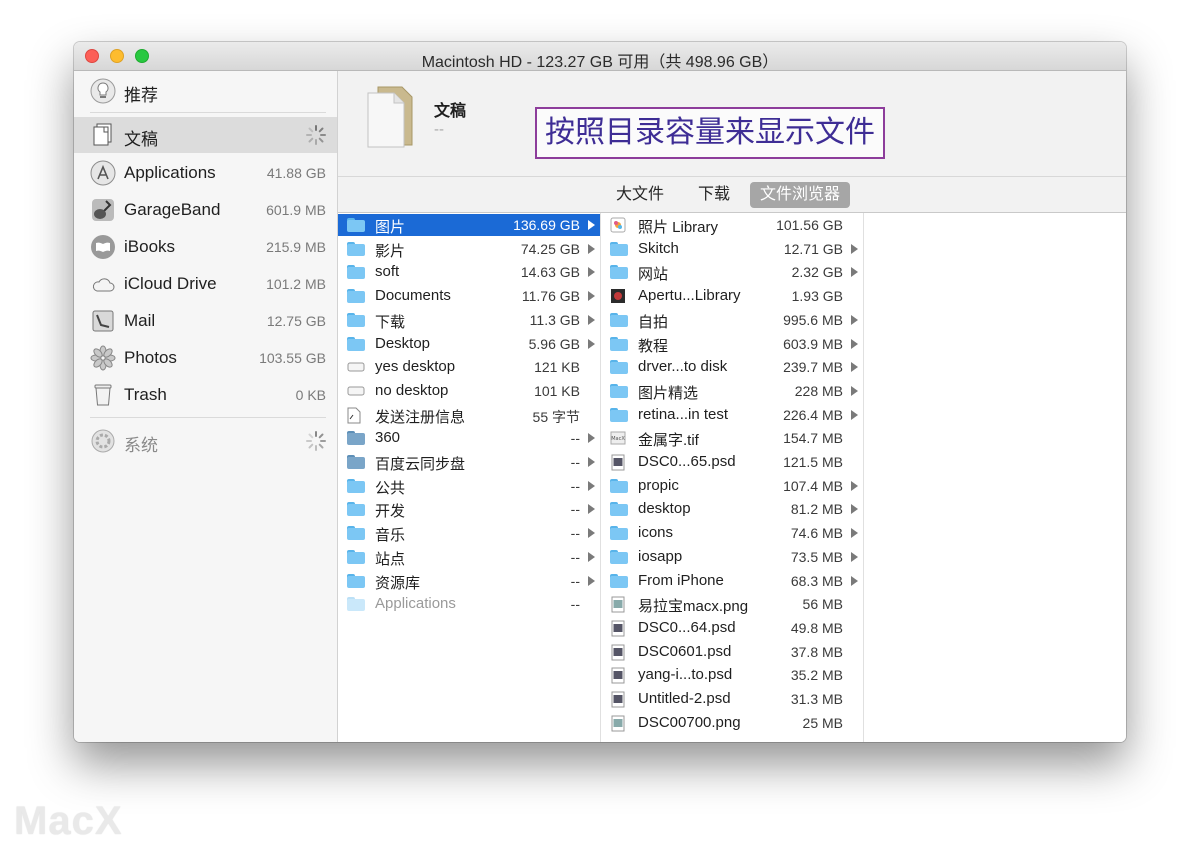 The width and height of the screenshot is (1200, 847). What do you see at coordinates (469, 296) in the screenshot?
I see `list-item: Documents 11.76 GB` at bounding box center [469, 296].